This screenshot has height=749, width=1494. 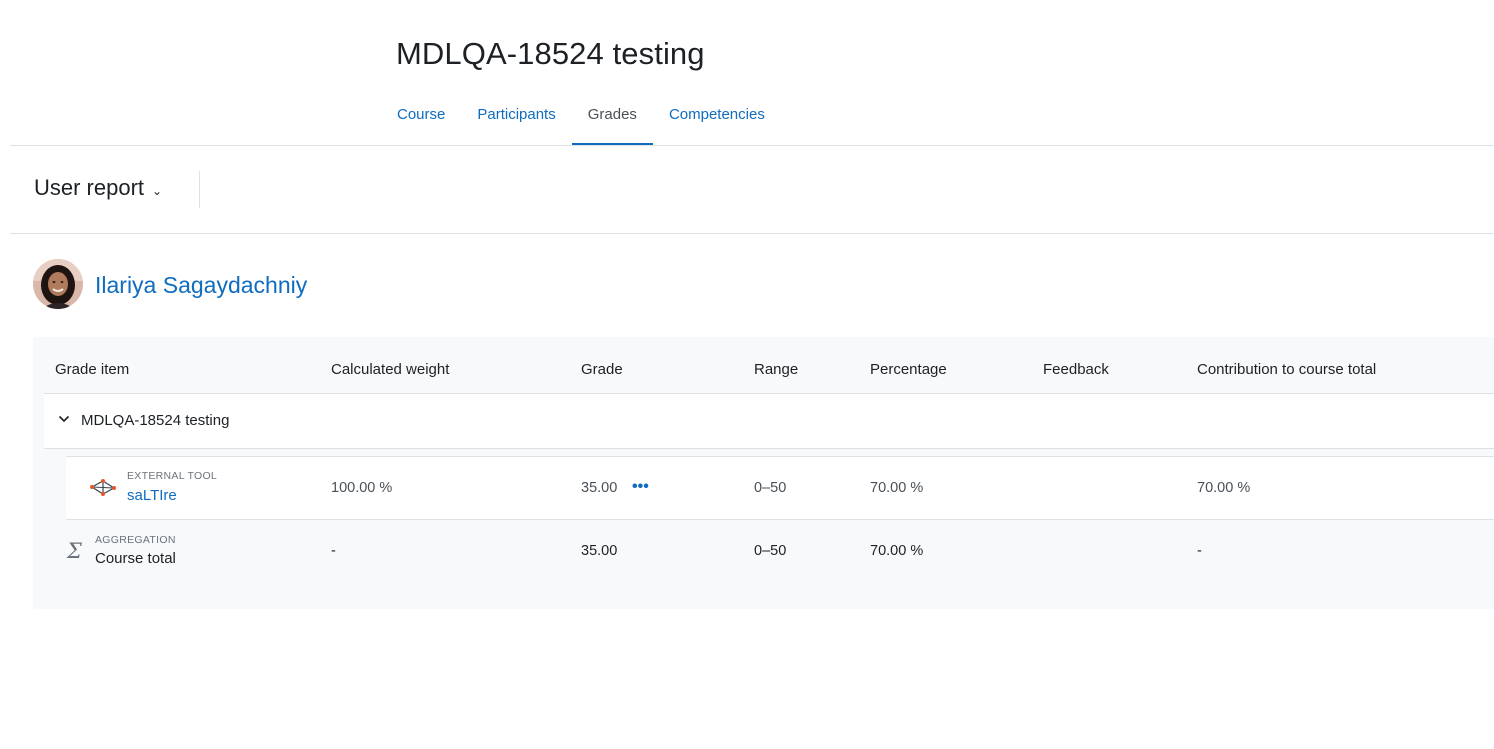 I want to click on selector-divider, so click(x=199, y=189).